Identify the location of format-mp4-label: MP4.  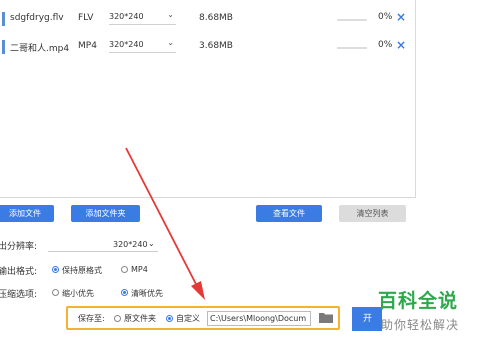
(139, 269).